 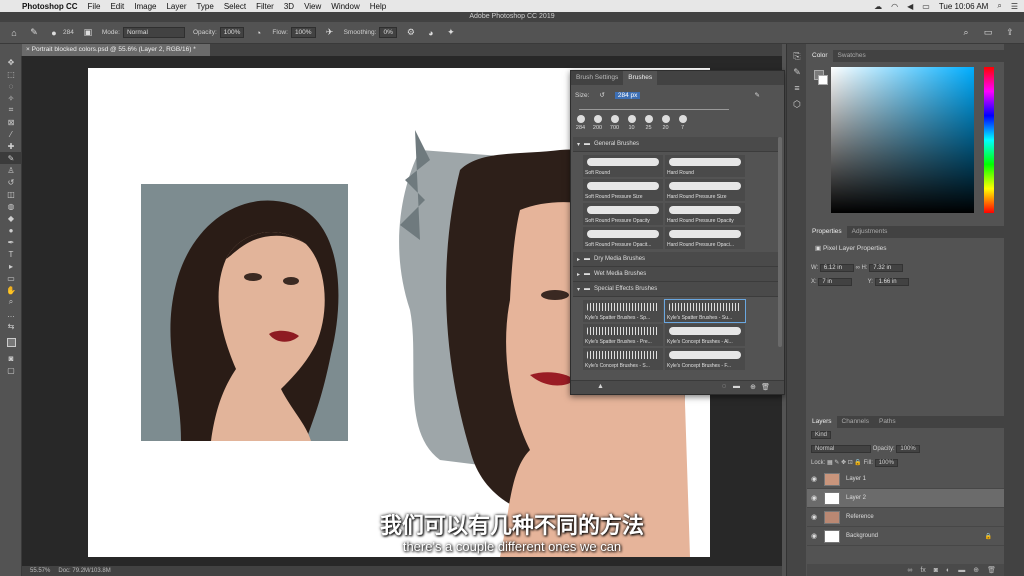 What do you see at coordinates (1010, 32) in the screenshot?
I see `share-icon: ⇪` at bounding box center [1010, 32].